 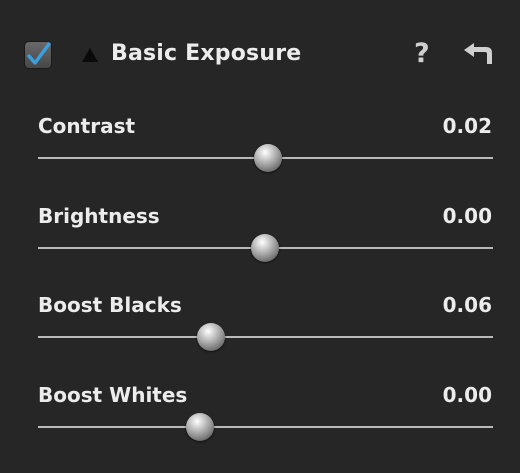 What do you see at coordinates (90, 55) in the screenshot?
I see `disclosure-triangle-icon` at bounding box center [90, 55].